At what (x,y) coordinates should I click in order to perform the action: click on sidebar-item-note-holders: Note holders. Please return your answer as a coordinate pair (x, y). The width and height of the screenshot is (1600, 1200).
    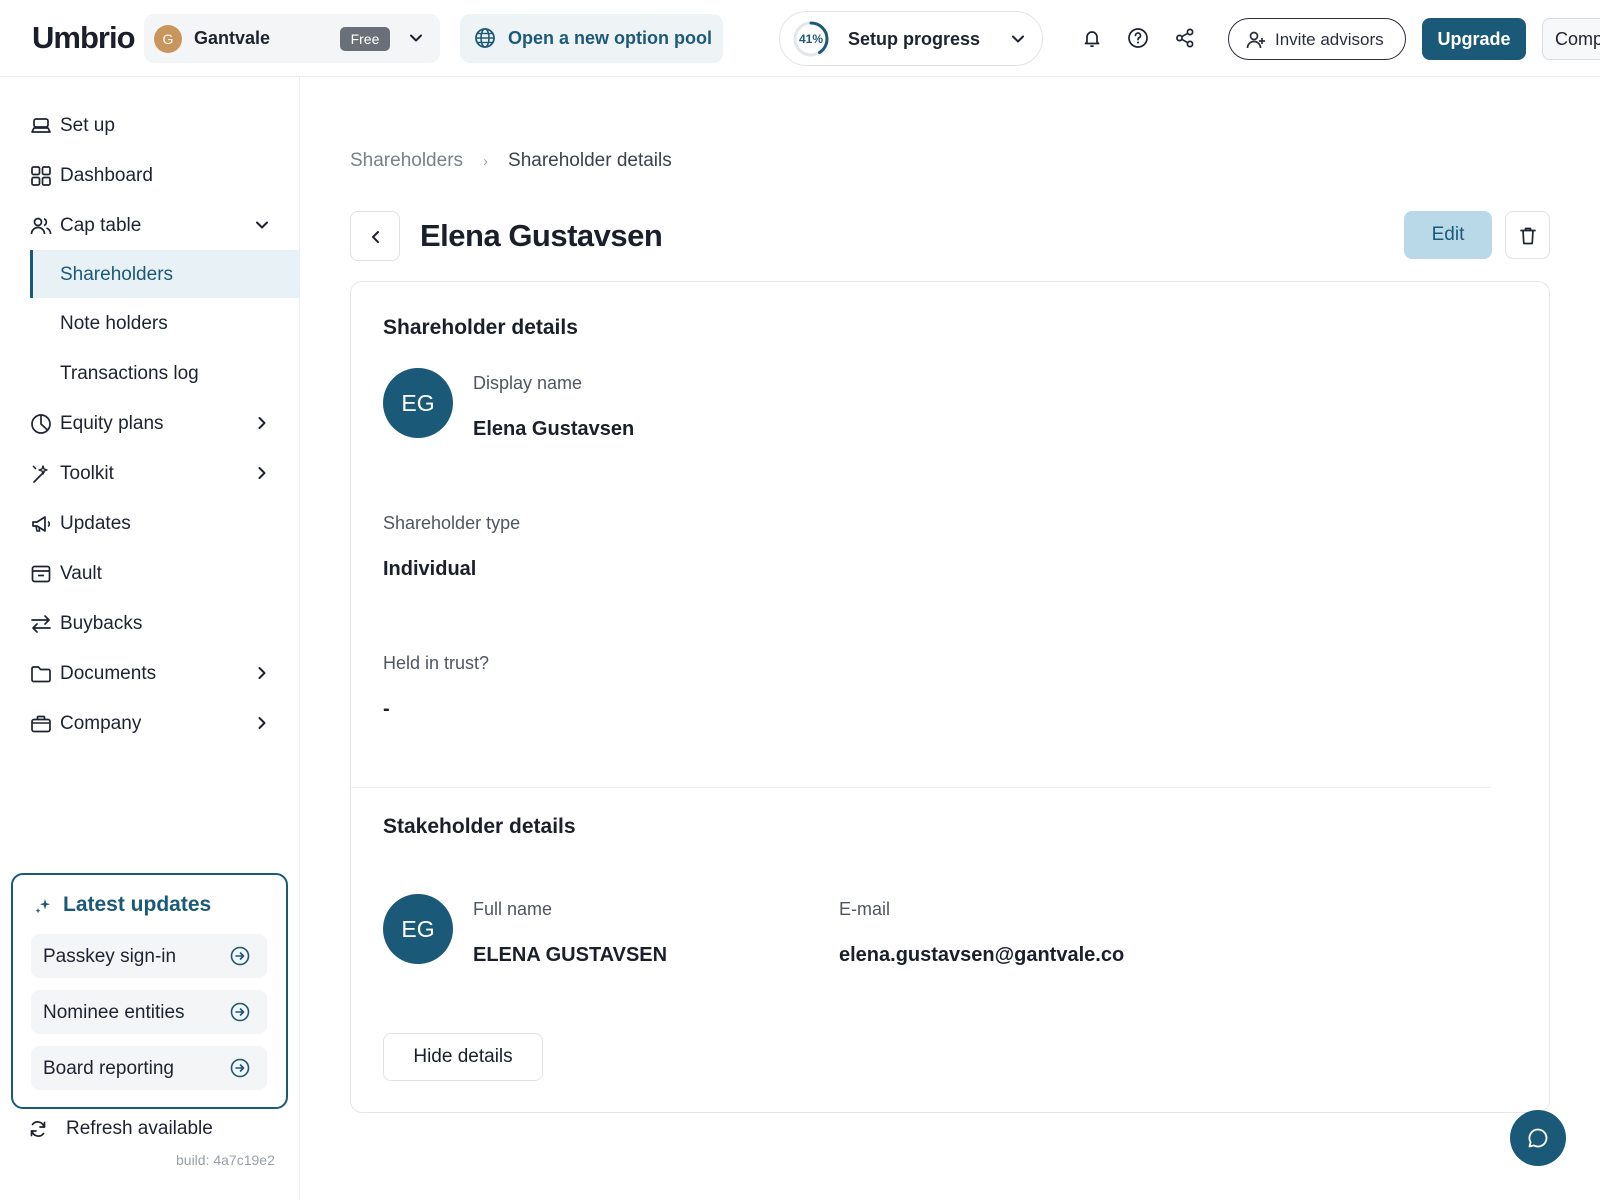
    Looking at the image, I should click on (165, 323).